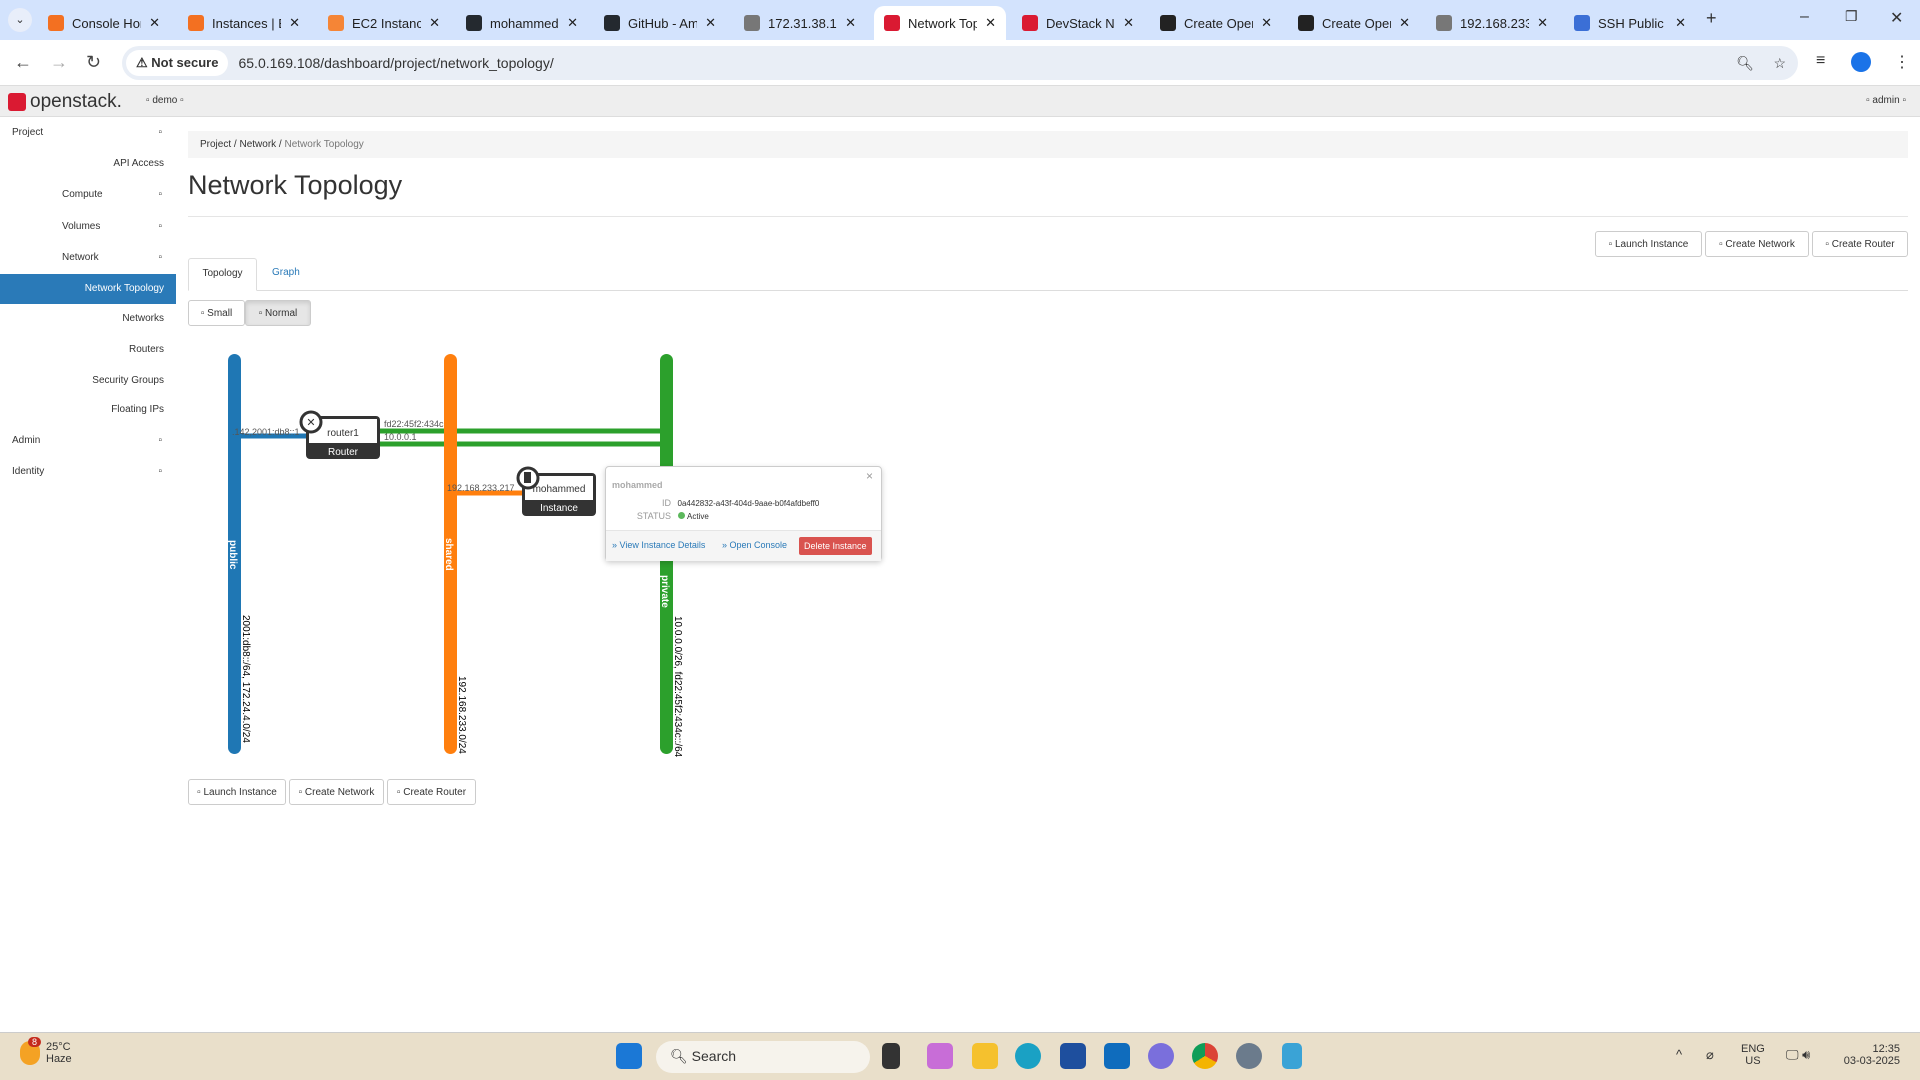 This screenshot has width=1920, height=1080. Describe the element at coordinates (278, 313) in the screenshot. I see `size-normal-button: ▫ Normal` at that location.